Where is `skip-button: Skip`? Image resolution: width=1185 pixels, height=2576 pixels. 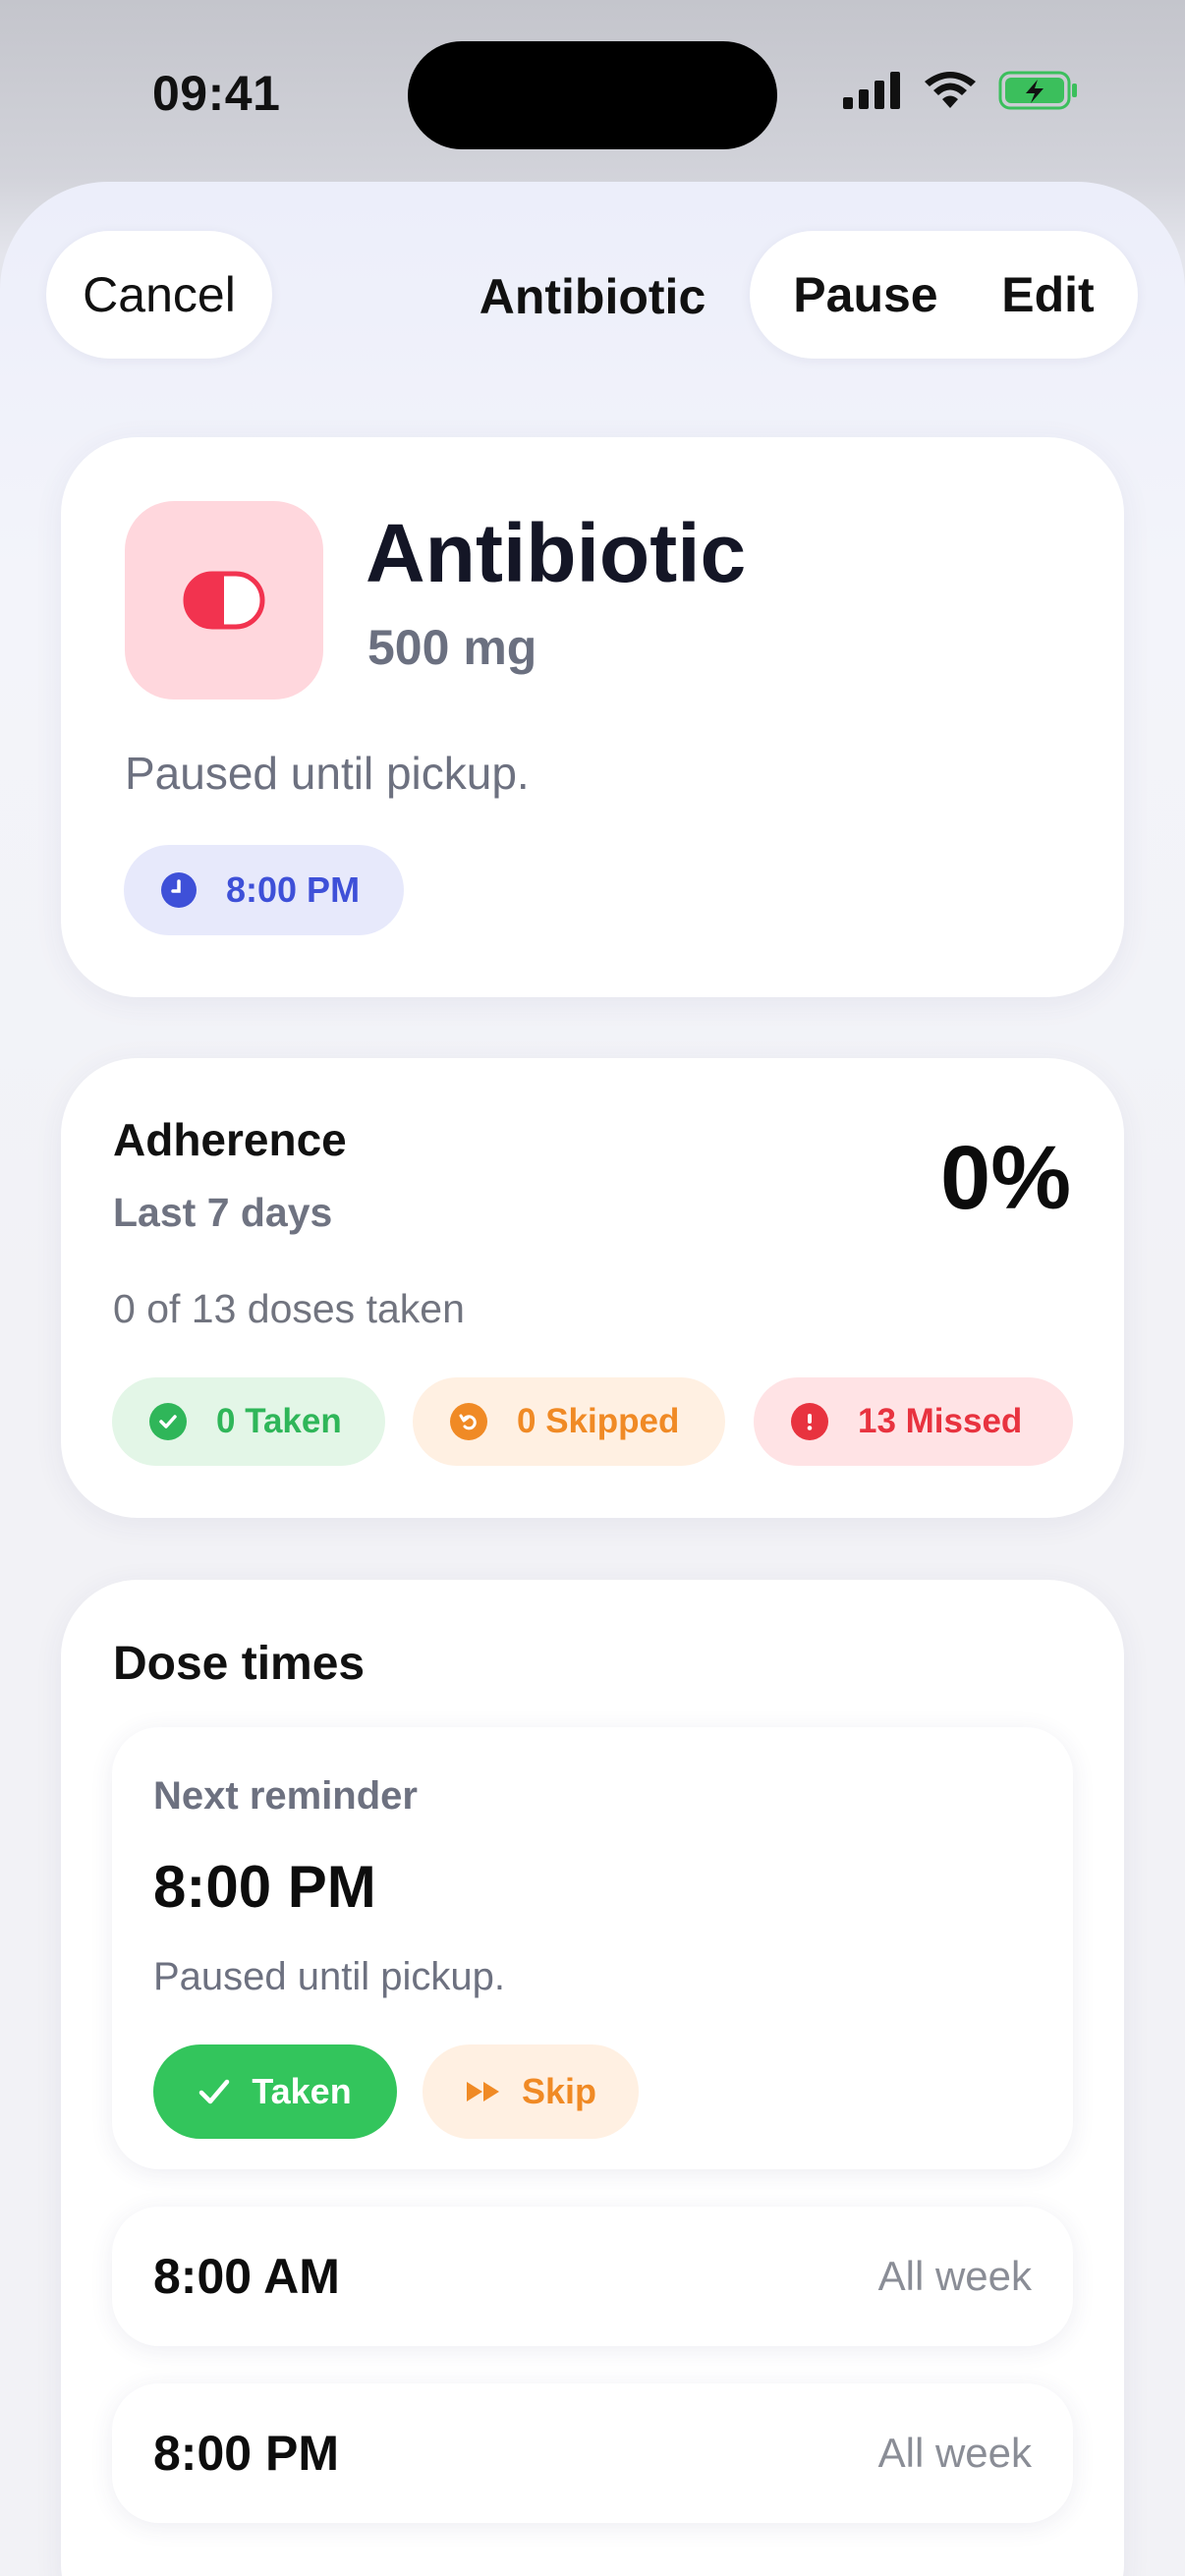 skip-button: Skip is located at coordinates (531, 2091).